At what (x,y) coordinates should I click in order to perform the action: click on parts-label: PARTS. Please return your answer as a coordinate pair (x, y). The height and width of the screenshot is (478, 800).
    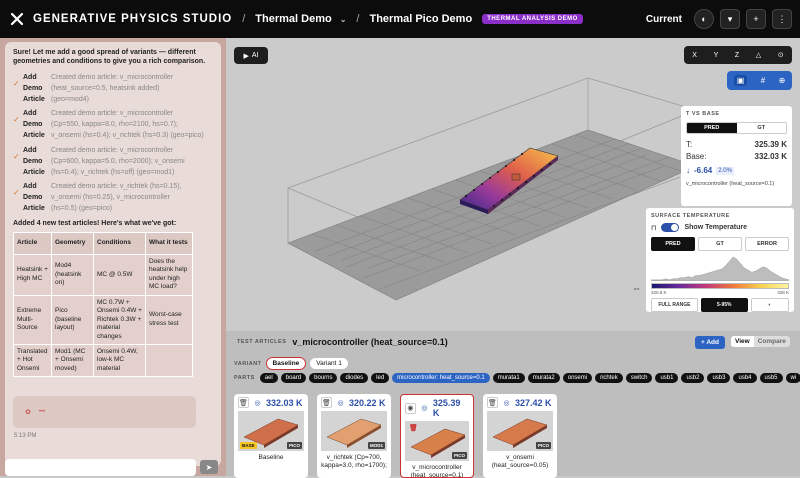
    Looking at the image, I should click on (244, 378).